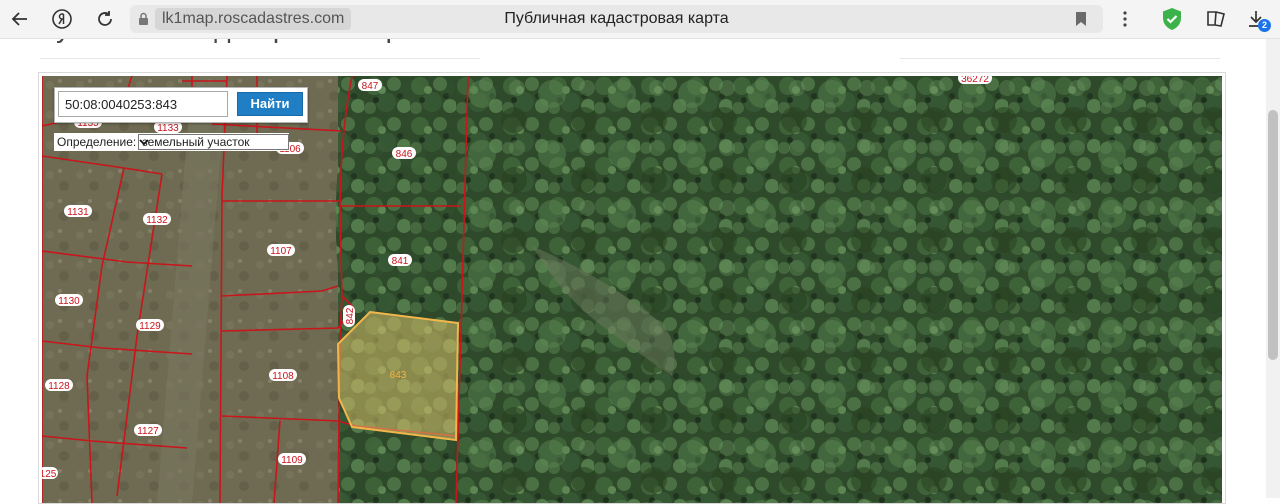 This screenshot has width=1280, height=504. What do you see at coordinates (143, 104) in the screenshot?
I see `cadastral-number-input` at bounding box center [143, 104].